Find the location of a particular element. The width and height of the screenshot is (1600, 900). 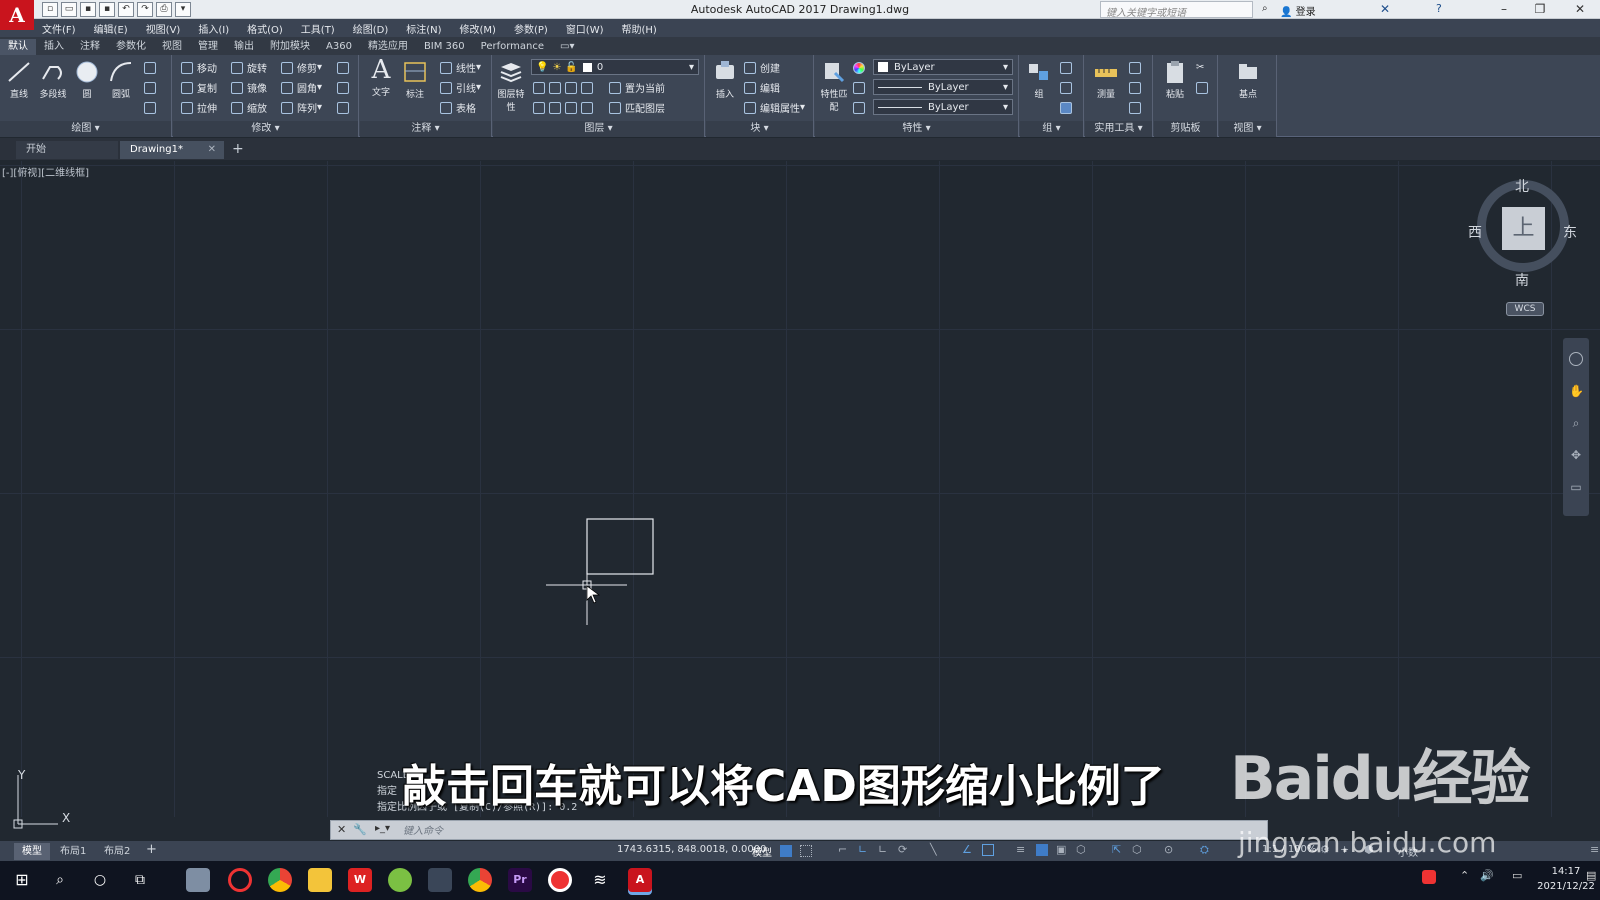

zoom-icon: ⌕ is located at coordinates (1576, 423).